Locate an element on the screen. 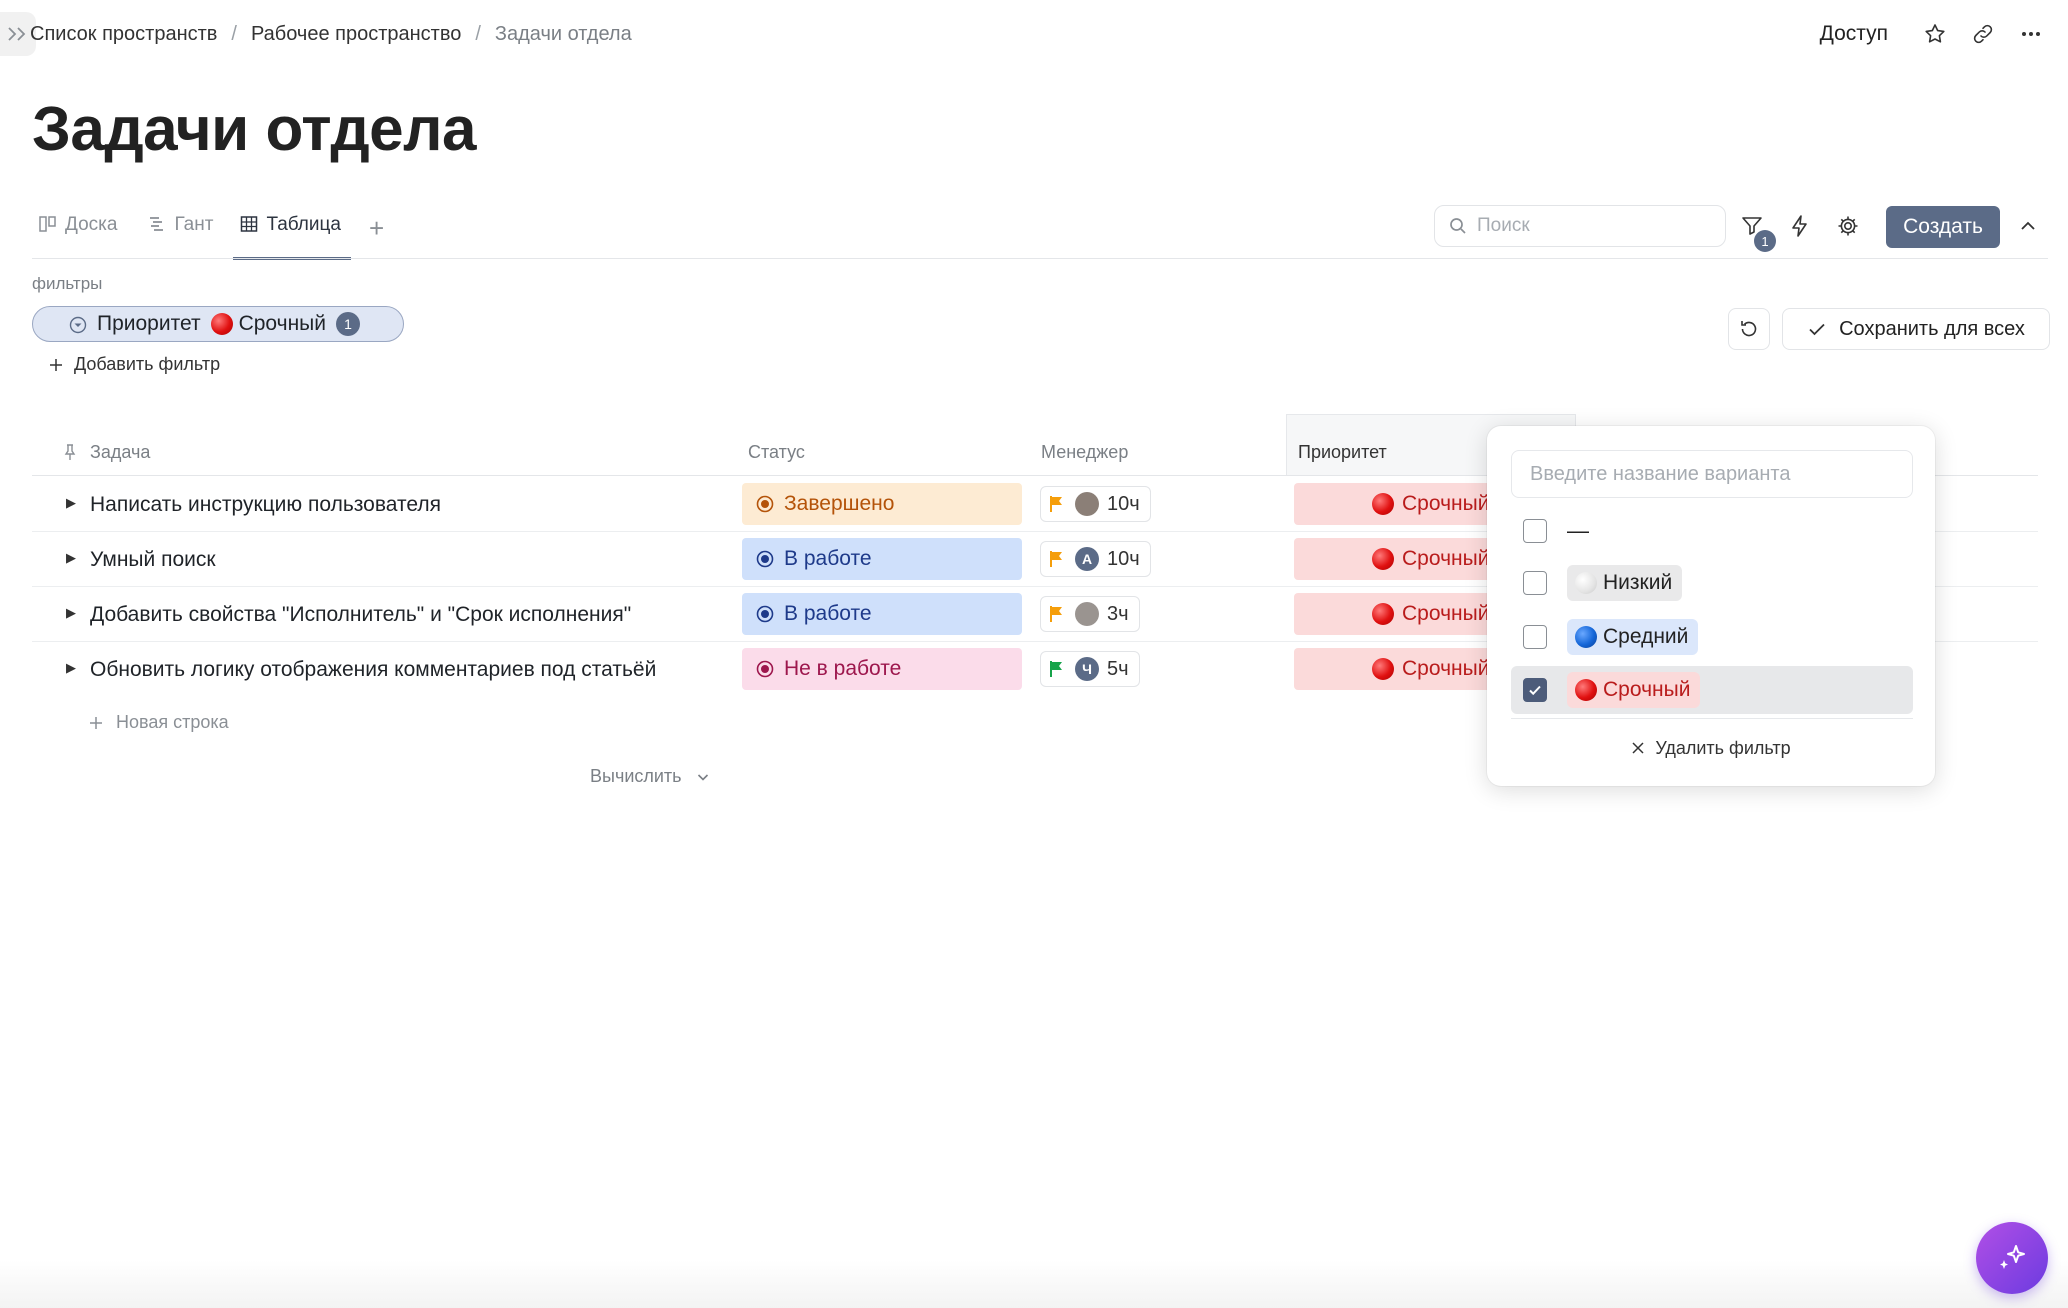 The height and width of the screenshot is (1308, 2068). tab-board: Доска is located at coordinates (79, 235).